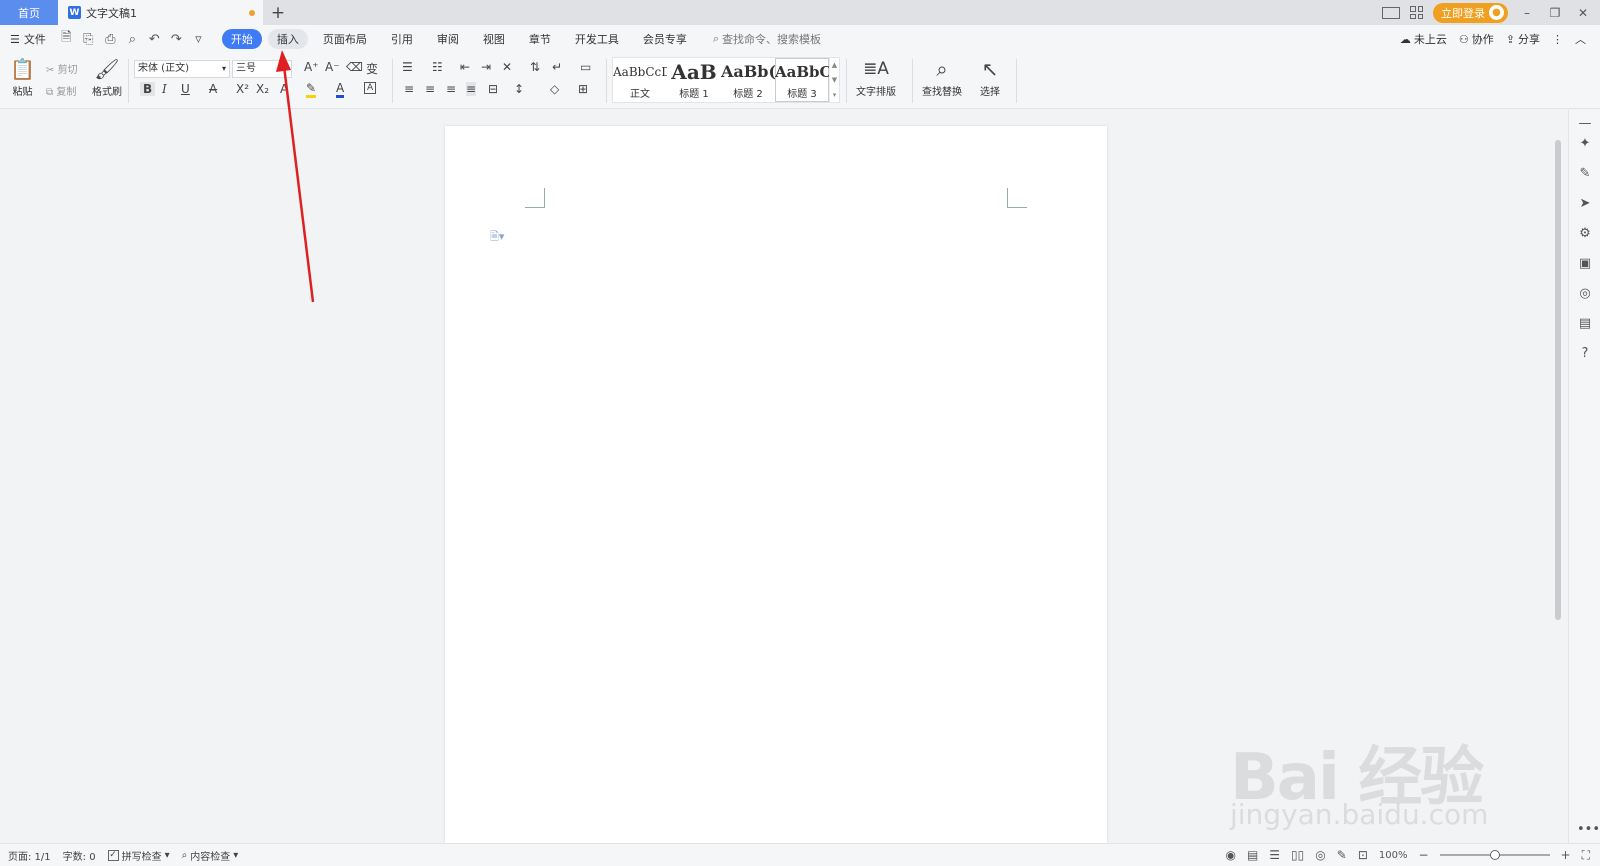 The image size is (1600, 866). What do you see at coordinates (1585, 203) in the screenshot?
I see `pointer-icon: ➤` at bounding box center [1585, 203].